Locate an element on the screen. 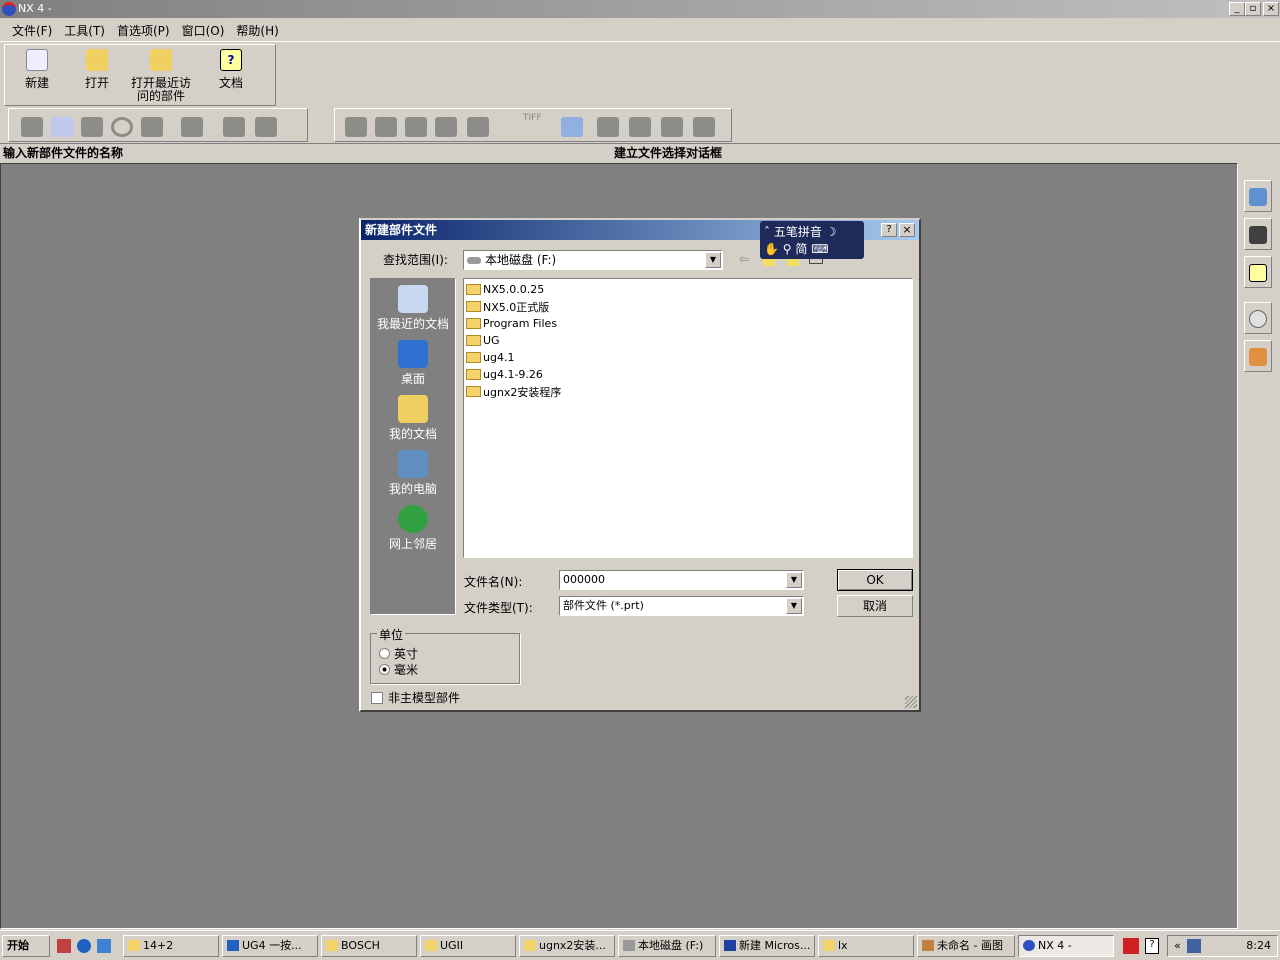 The height and width of the screenshot is (960, 1280). ie-icon is located at coordinates (84, 945).